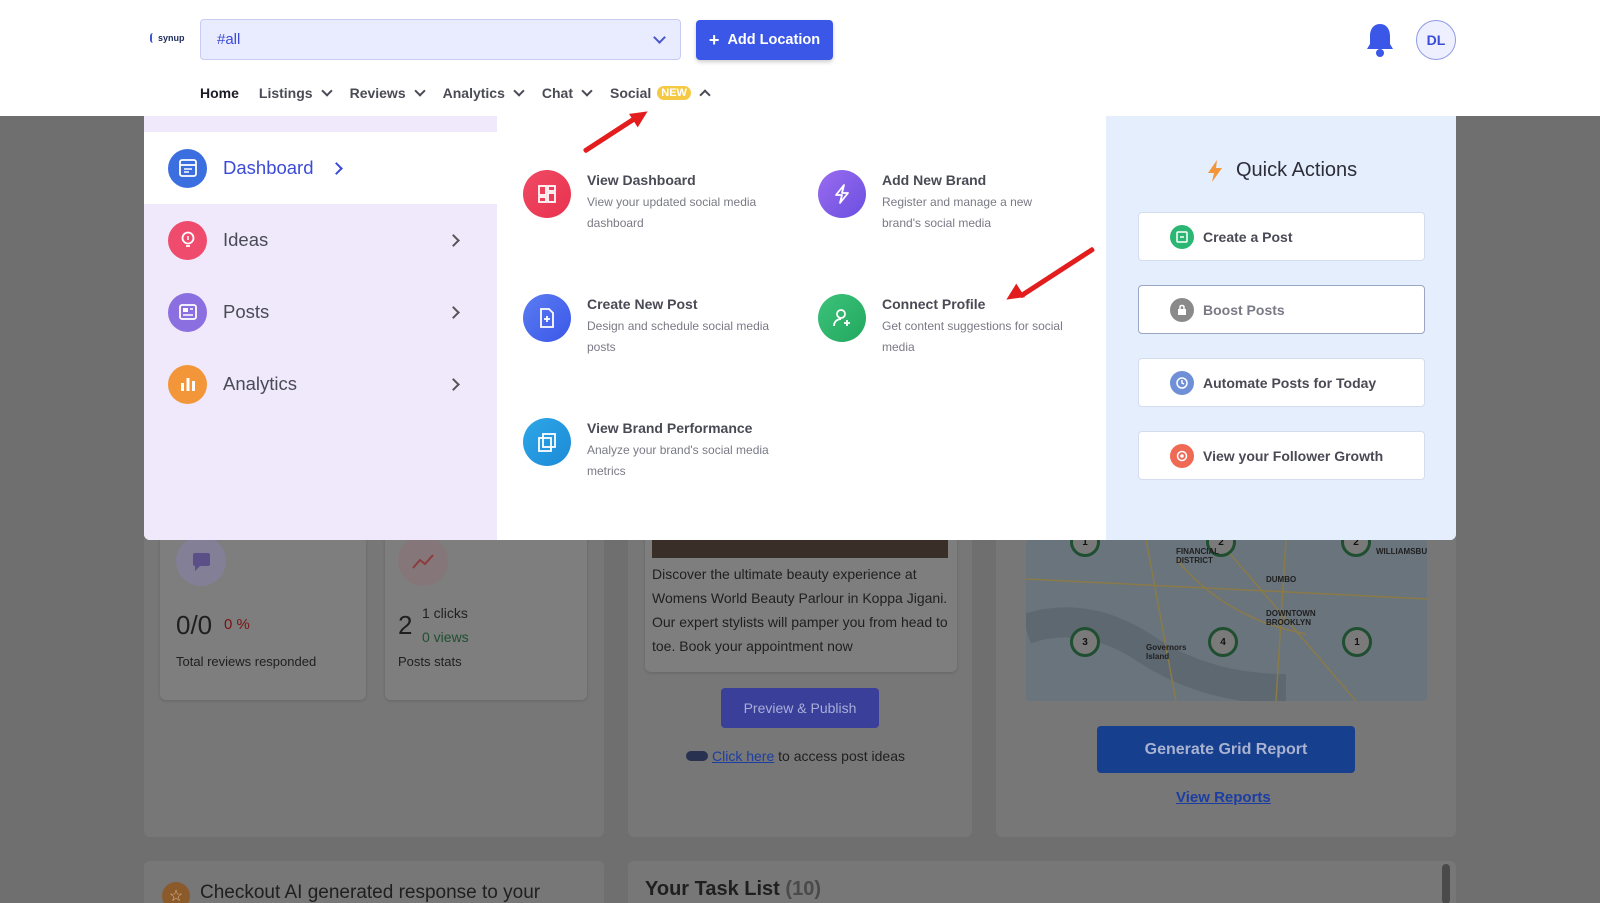  What do you see at coordinates (934, 304) in the screenshot?
I see `menu-item-title: Connect Profile` at bounding box center [934, 304].